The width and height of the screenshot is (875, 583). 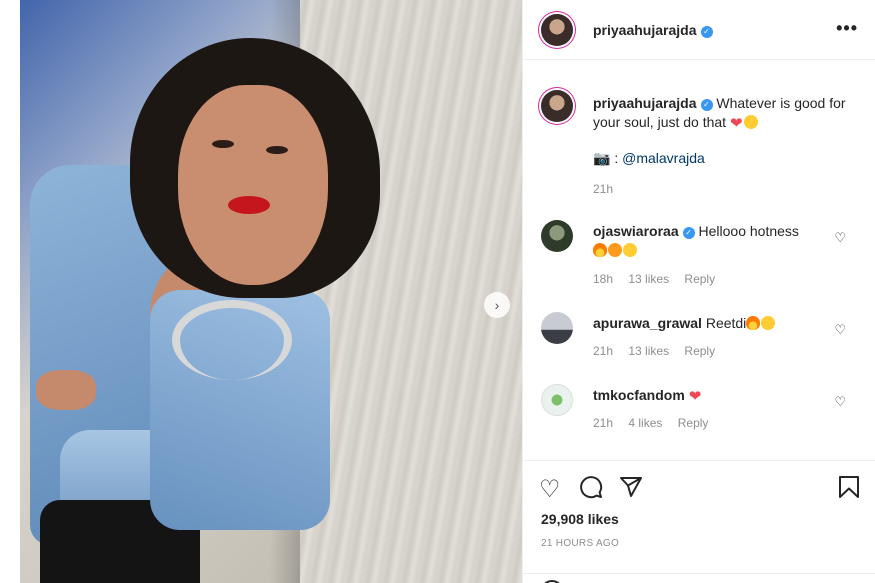 I want to click on commenter-username: apurawa_grawal, so click(x=647, y=323).